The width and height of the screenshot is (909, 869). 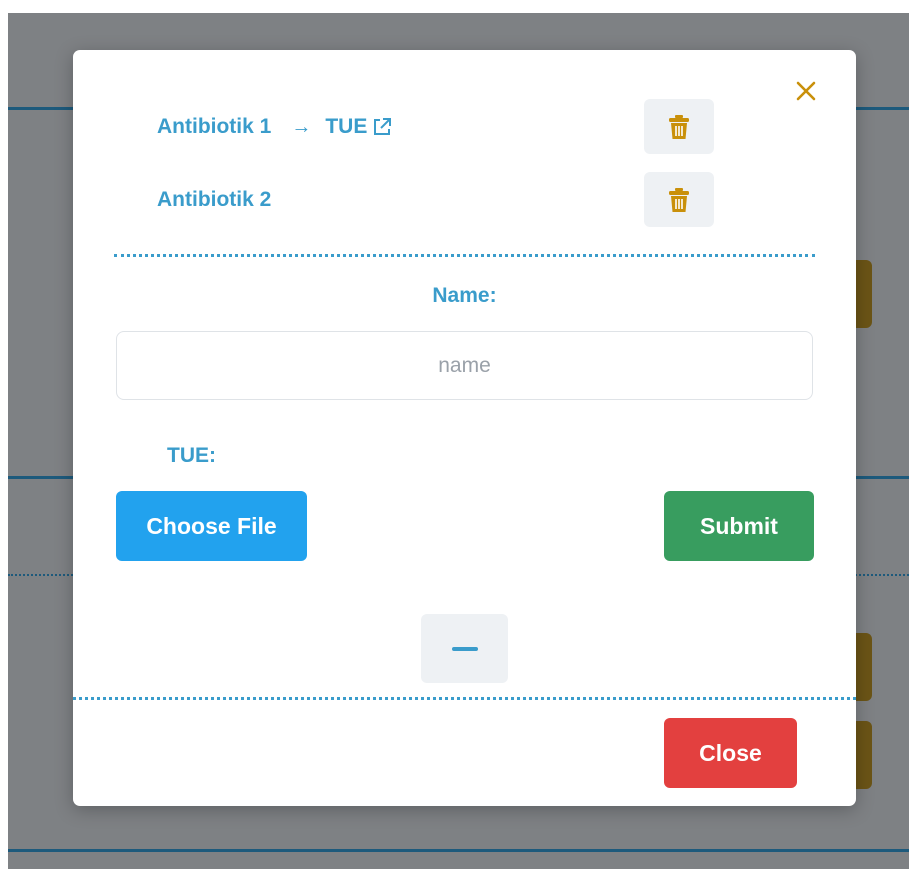 What do you see at coordinates (464, 295) in the screenshot?
I see `name-label: Name:` at bounding box center [464, 295].